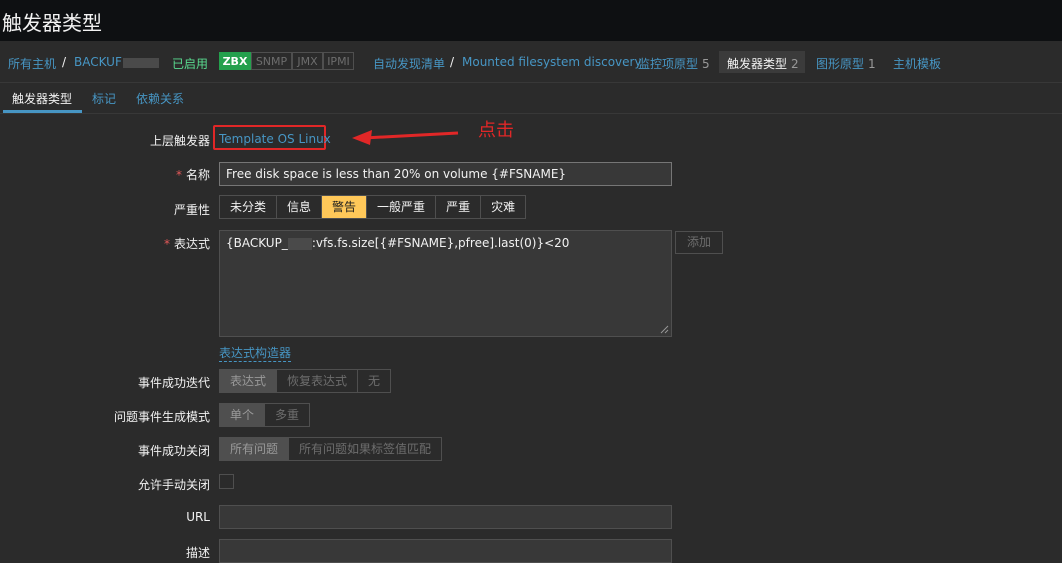 The height and width of the screenshot is (563, 1062). Describe the element at coordinates (173, 485) in the screenshot. I see `manual-close-label: 允许手动关闭` at that location.